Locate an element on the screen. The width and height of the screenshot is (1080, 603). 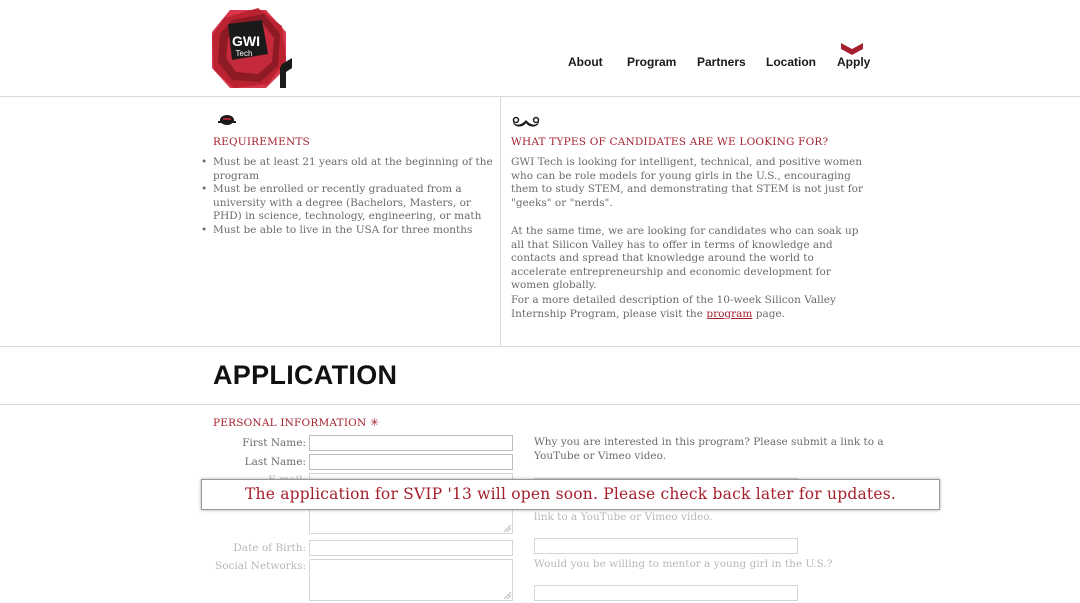
mustache-icon is located at coordinates (526, 121).